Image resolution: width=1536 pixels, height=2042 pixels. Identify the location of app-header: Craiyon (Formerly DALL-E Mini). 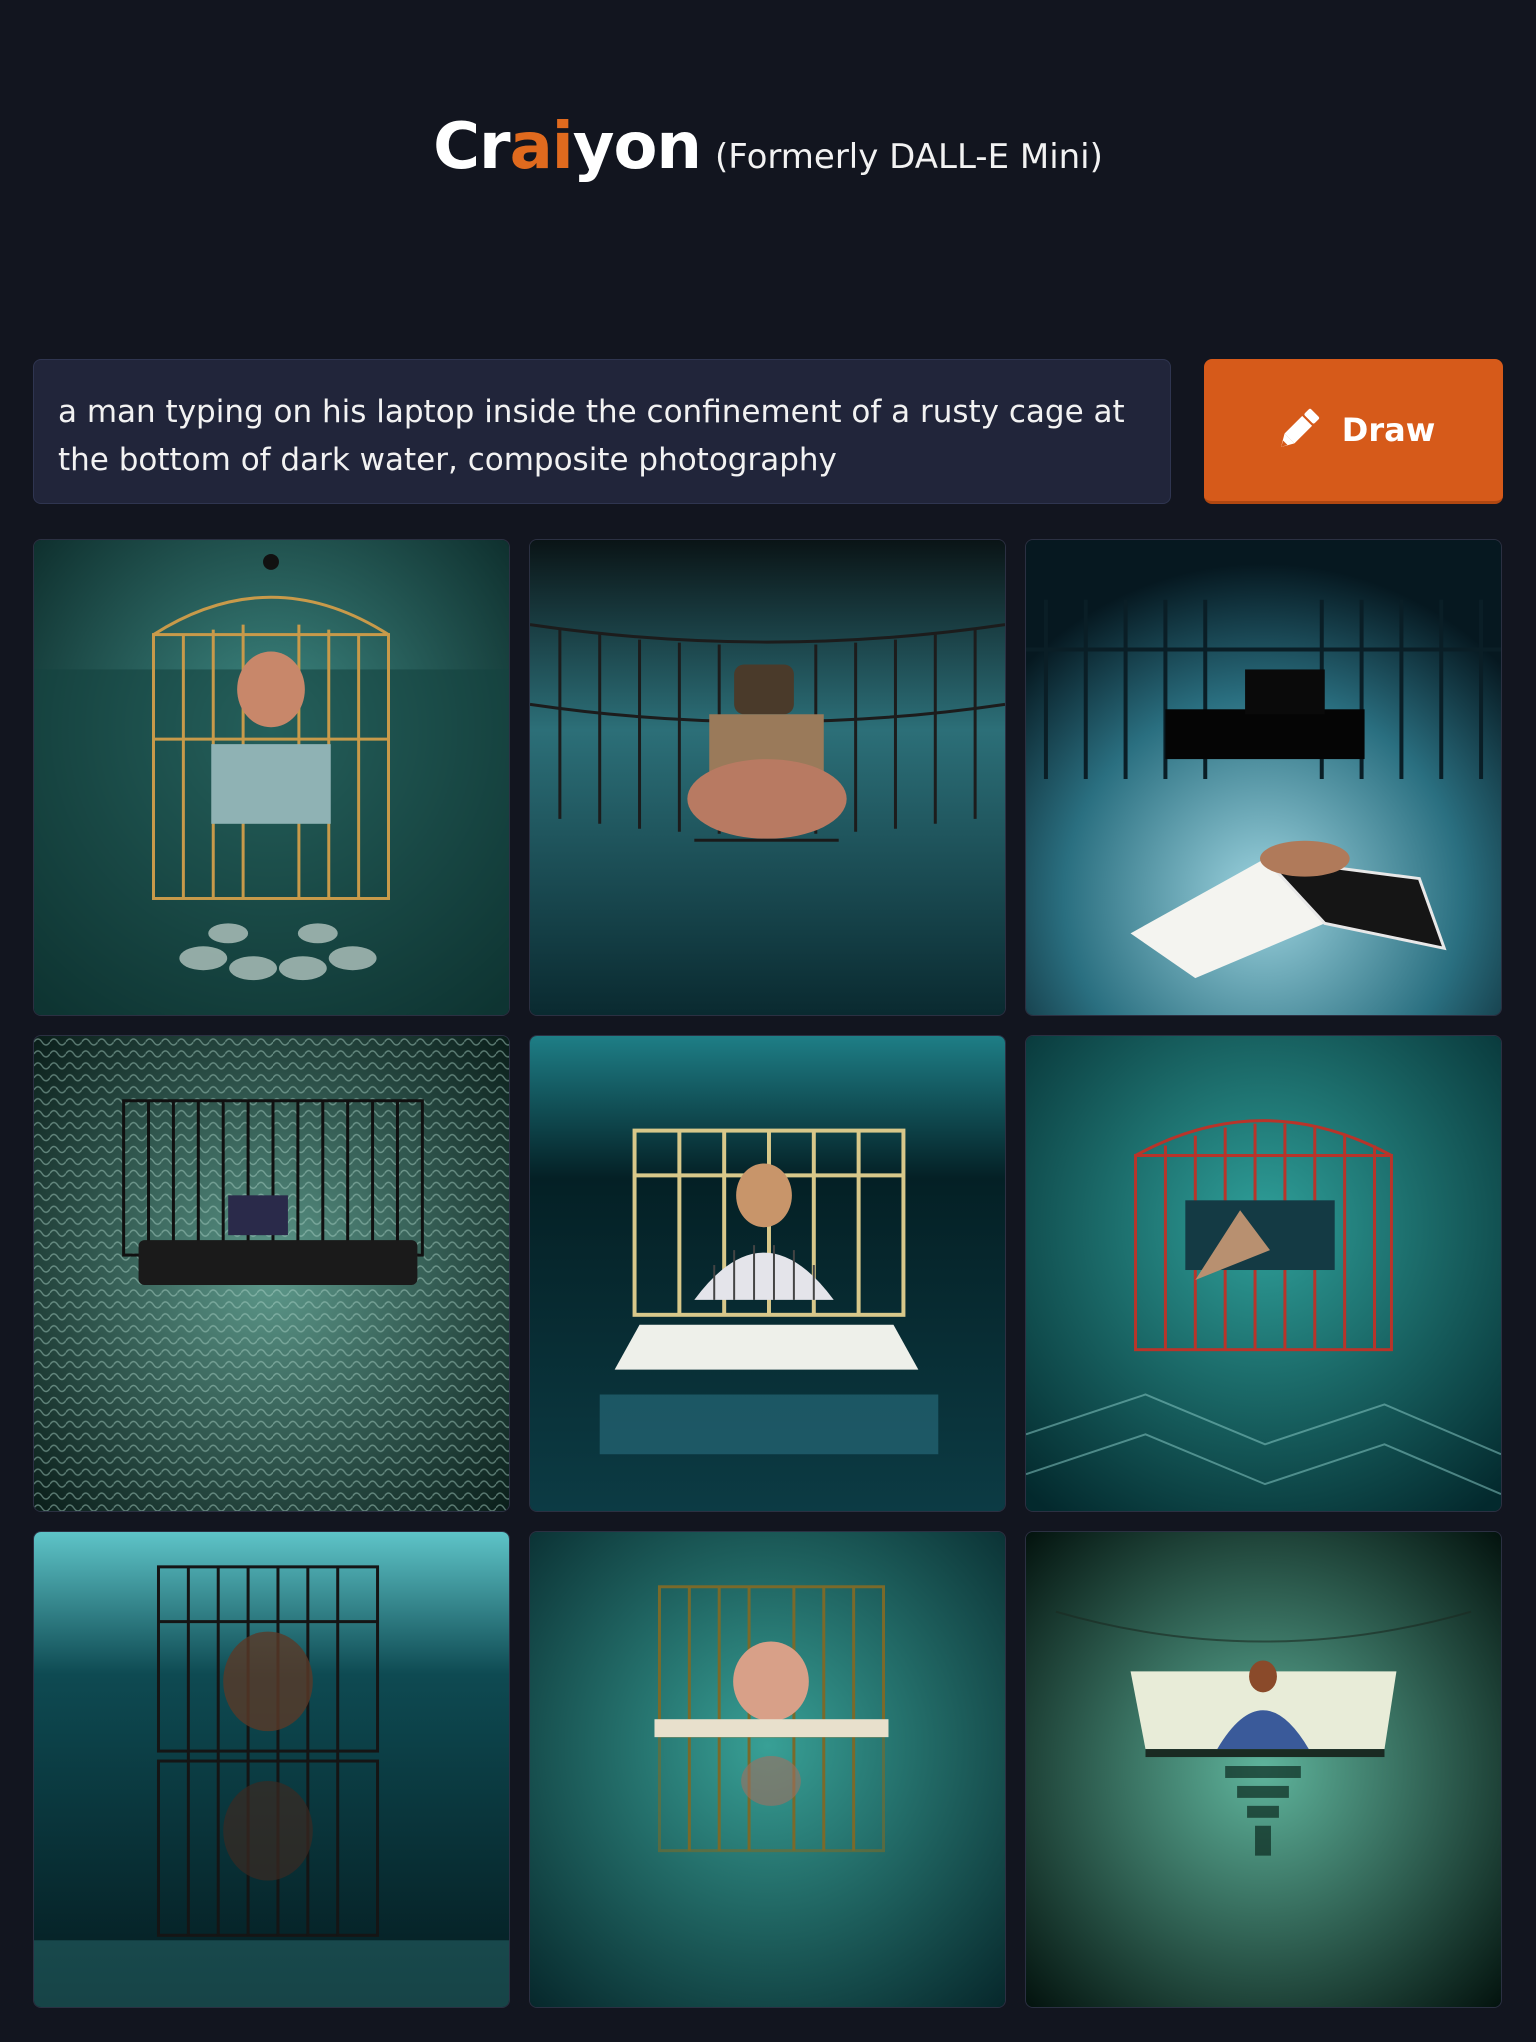
(768, 147).